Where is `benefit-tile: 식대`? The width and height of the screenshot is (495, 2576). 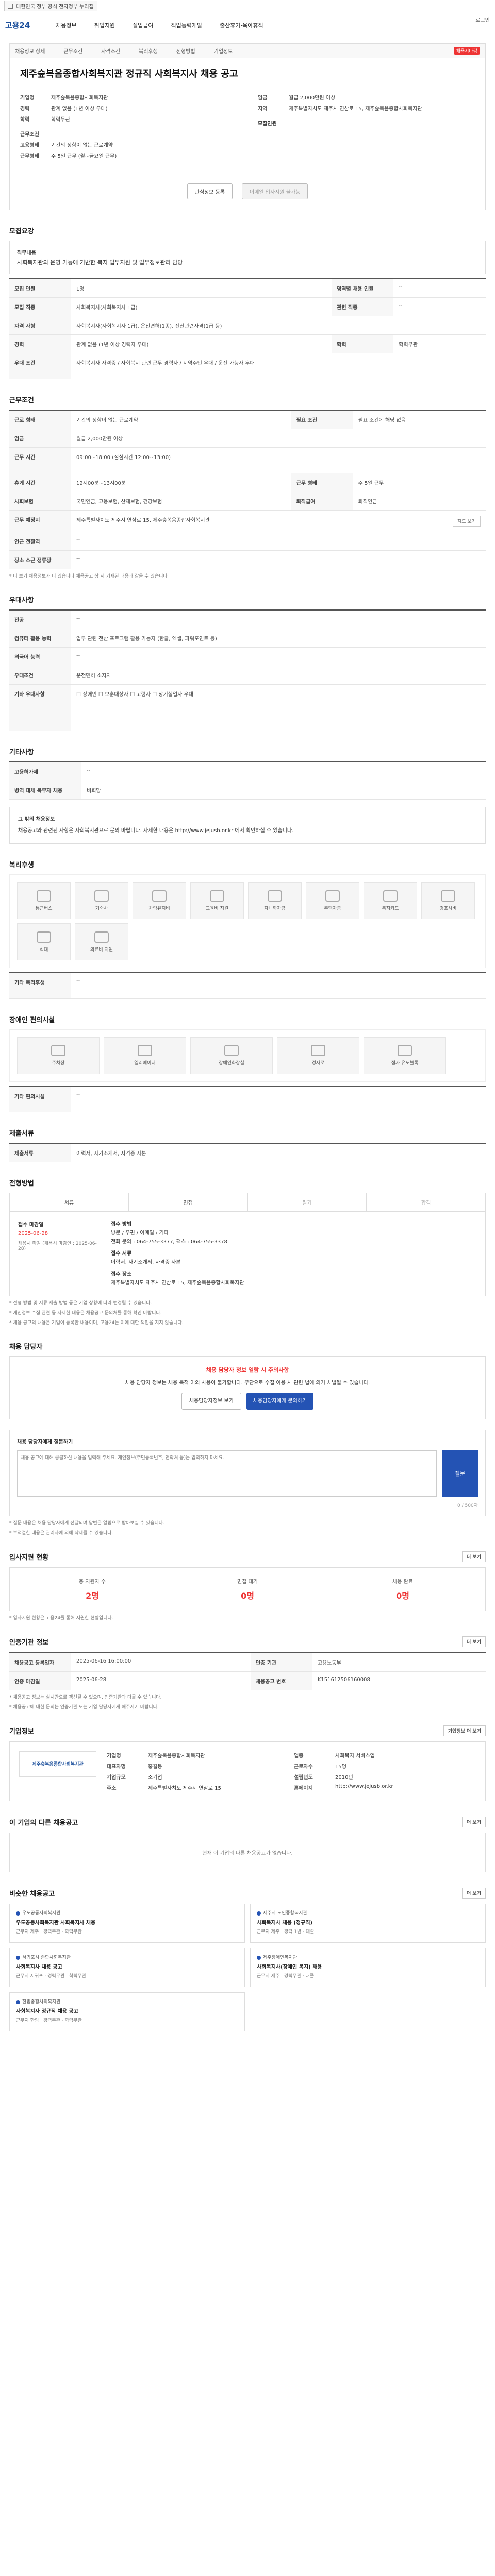
benefit-tile: 식대 is located at coordinates (44, 941).